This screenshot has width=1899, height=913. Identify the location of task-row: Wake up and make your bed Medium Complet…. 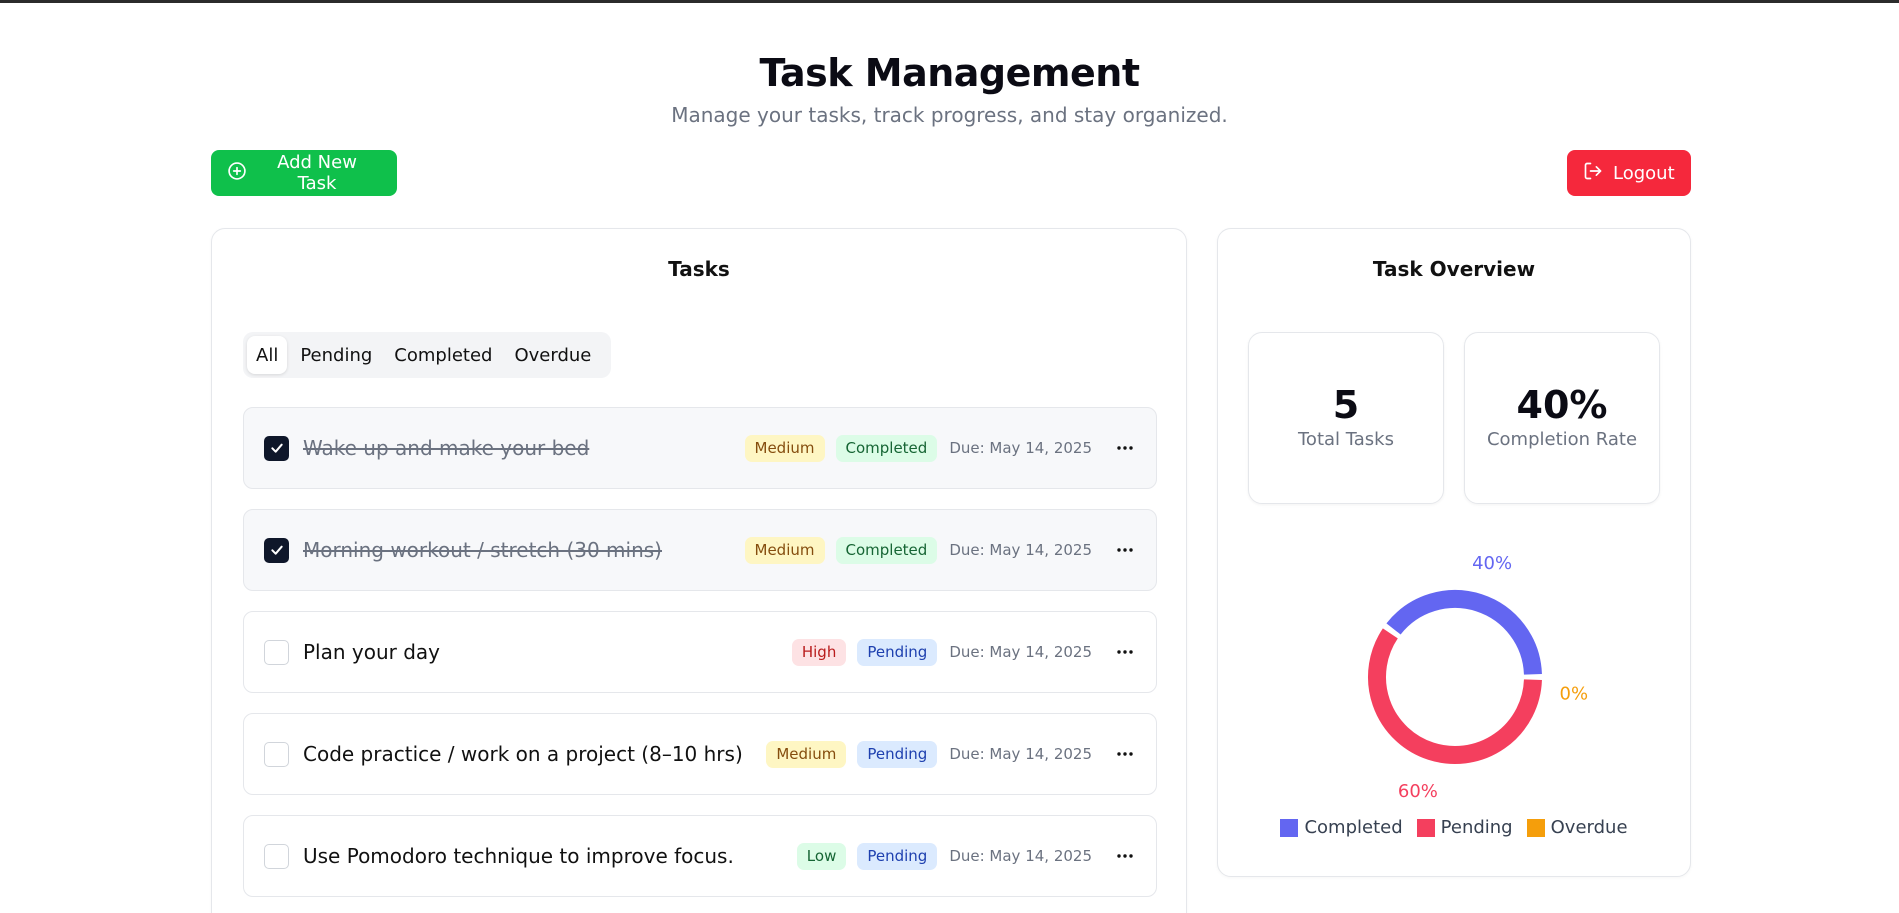
(700, 448).